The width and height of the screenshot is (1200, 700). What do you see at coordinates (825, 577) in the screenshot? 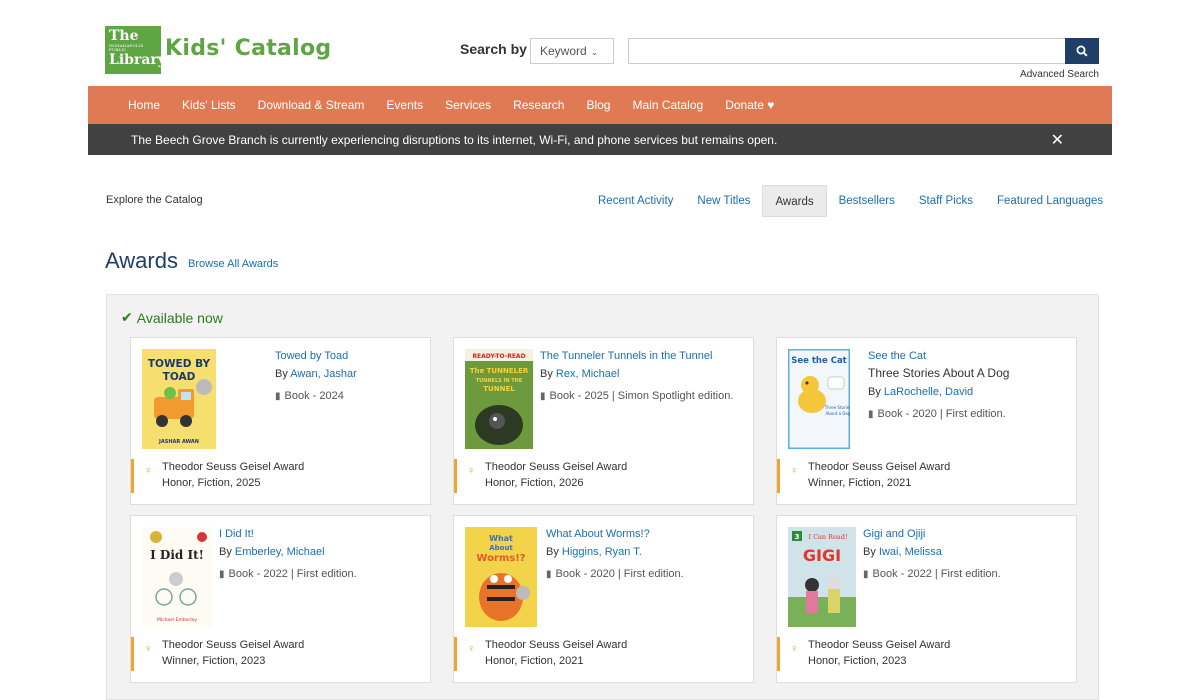
I see `book-cover: 3 I Can Read! GIGI` at bounding box center [825, 577].